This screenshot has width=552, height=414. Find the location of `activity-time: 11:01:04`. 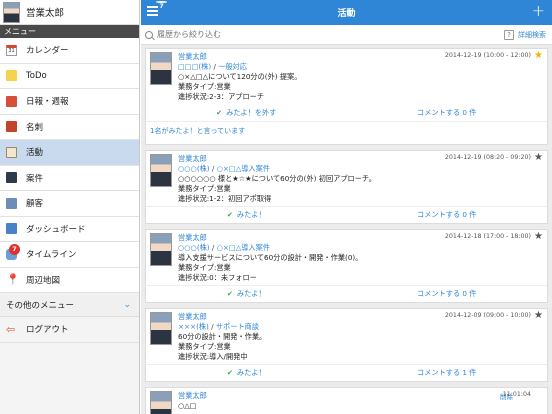

activity-time: 11:01:04 is located at coordinates (516, 394).